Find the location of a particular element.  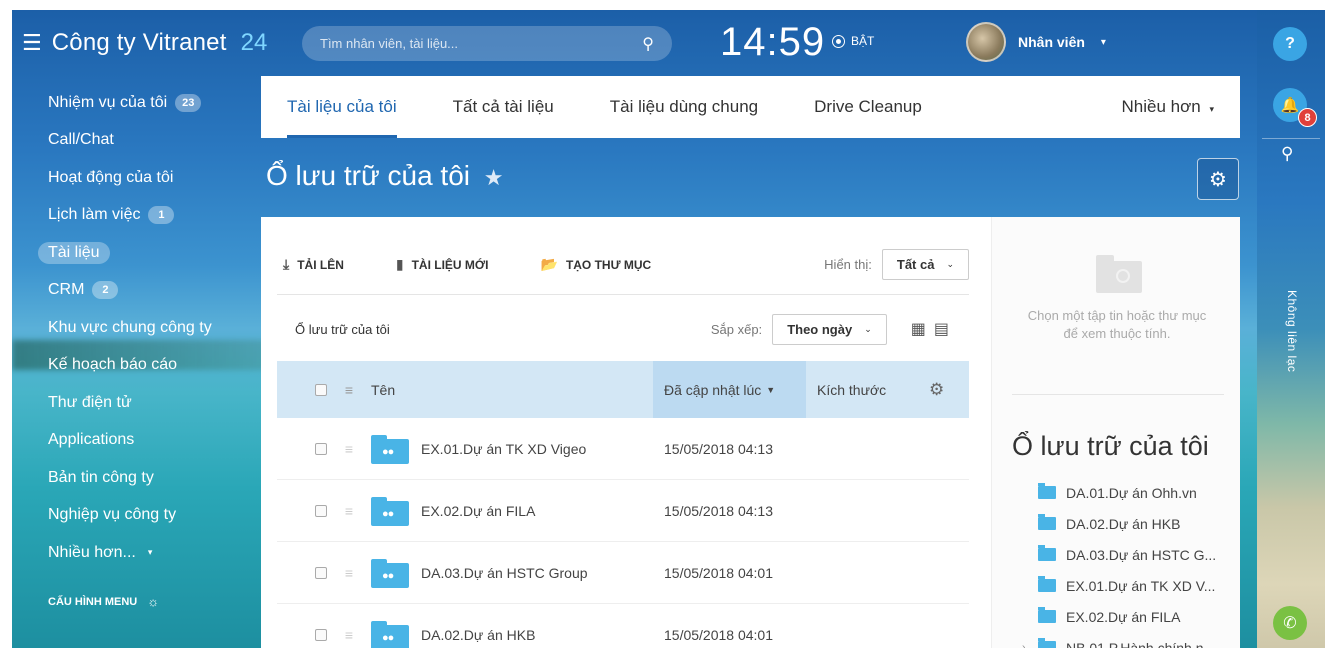

row-name-cell: ●● EX.01.Dự án TK XD Vigeo is located at coordinates (512, 449).